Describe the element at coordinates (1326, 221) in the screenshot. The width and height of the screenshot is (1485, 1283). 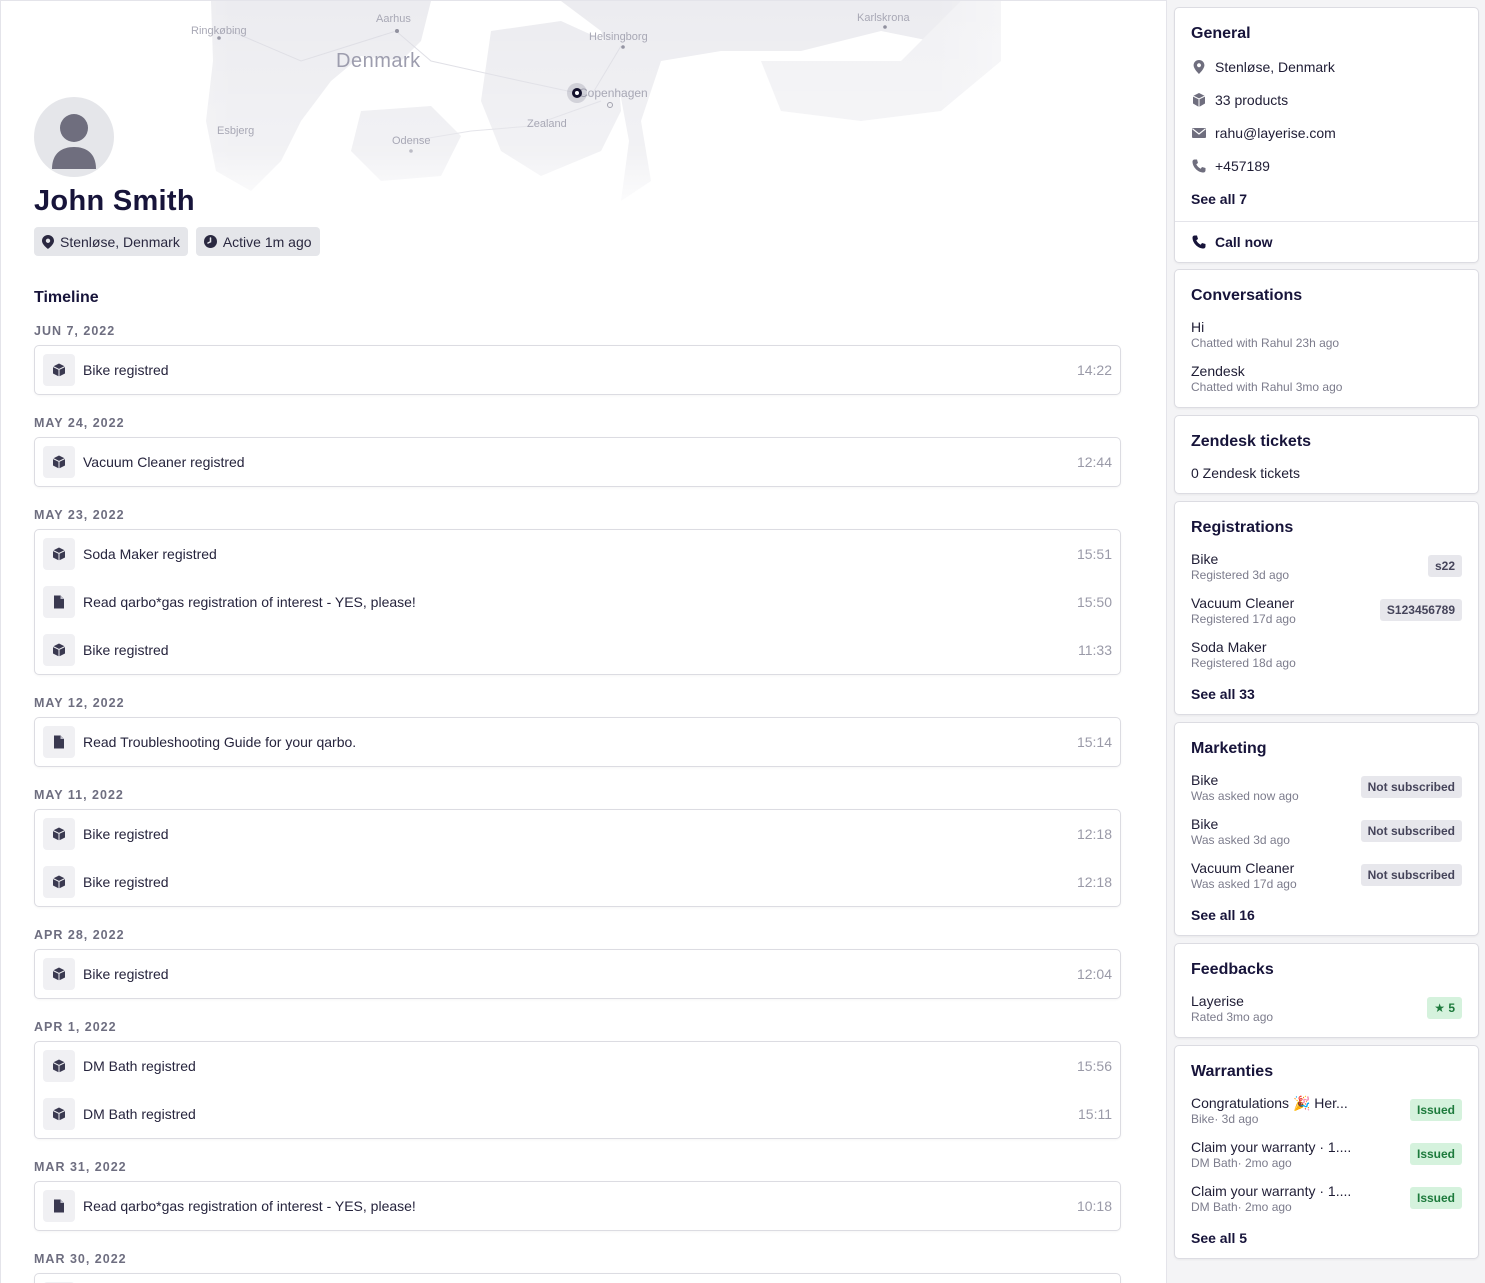
I see `general-divider` at that location.